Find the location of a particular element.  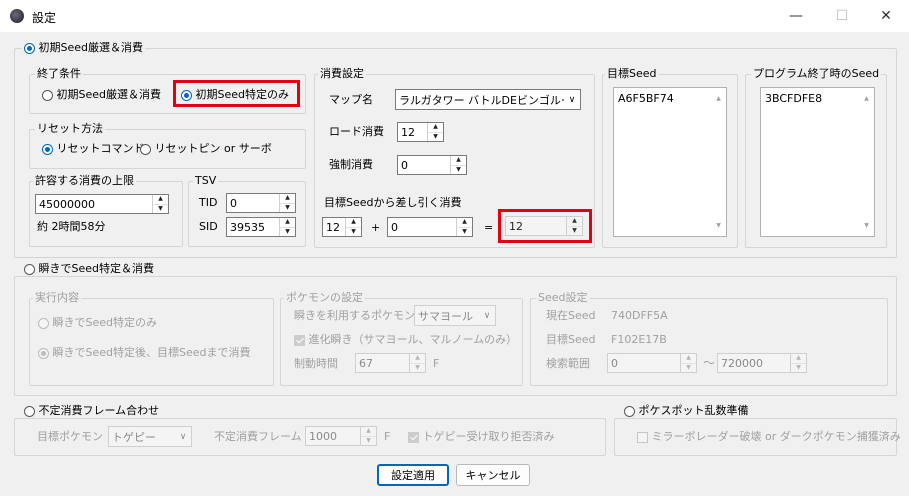

subtract-b-spinner: ▲ ▼ is located at coordinates (464, 227).